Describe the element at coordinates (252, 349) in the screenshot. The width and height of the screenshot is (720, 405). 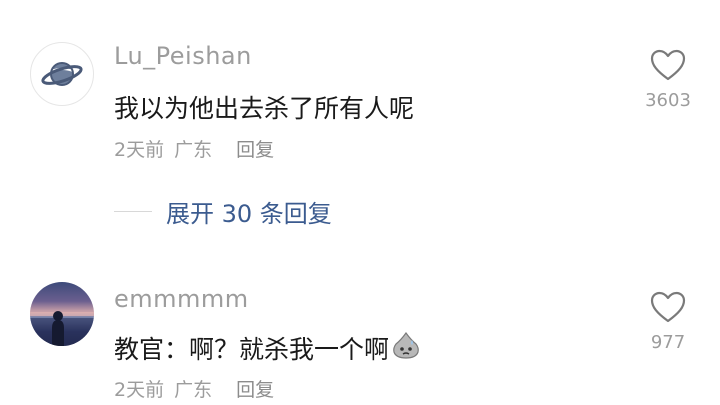
I see `comment-text-content: 教官：啊？就杀我一个啊` at that location.